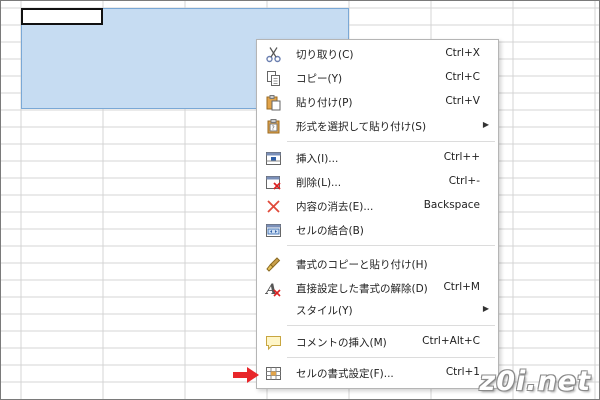  Describe the element at coordinates (362, 289) in the screenshot. I see `menu-item-label: 直接設定した書式の解除(D)` at that location.